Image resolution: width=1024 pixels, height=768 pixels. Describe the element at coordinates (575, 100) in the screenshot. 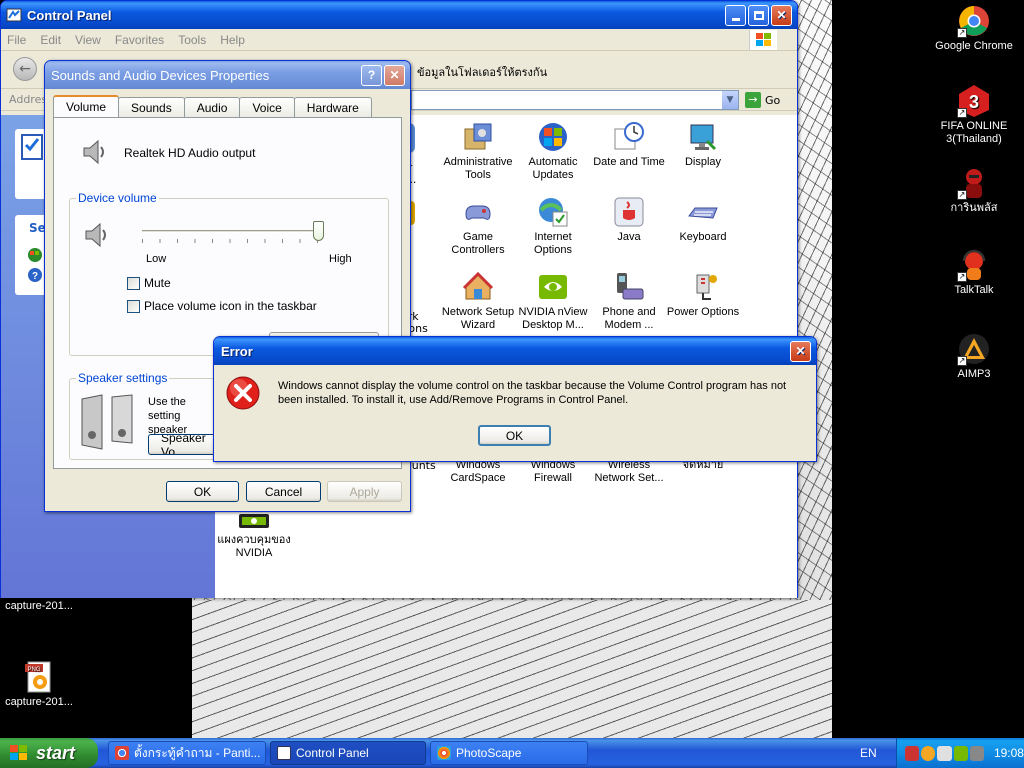

I see `address-input: ▼` at that location.